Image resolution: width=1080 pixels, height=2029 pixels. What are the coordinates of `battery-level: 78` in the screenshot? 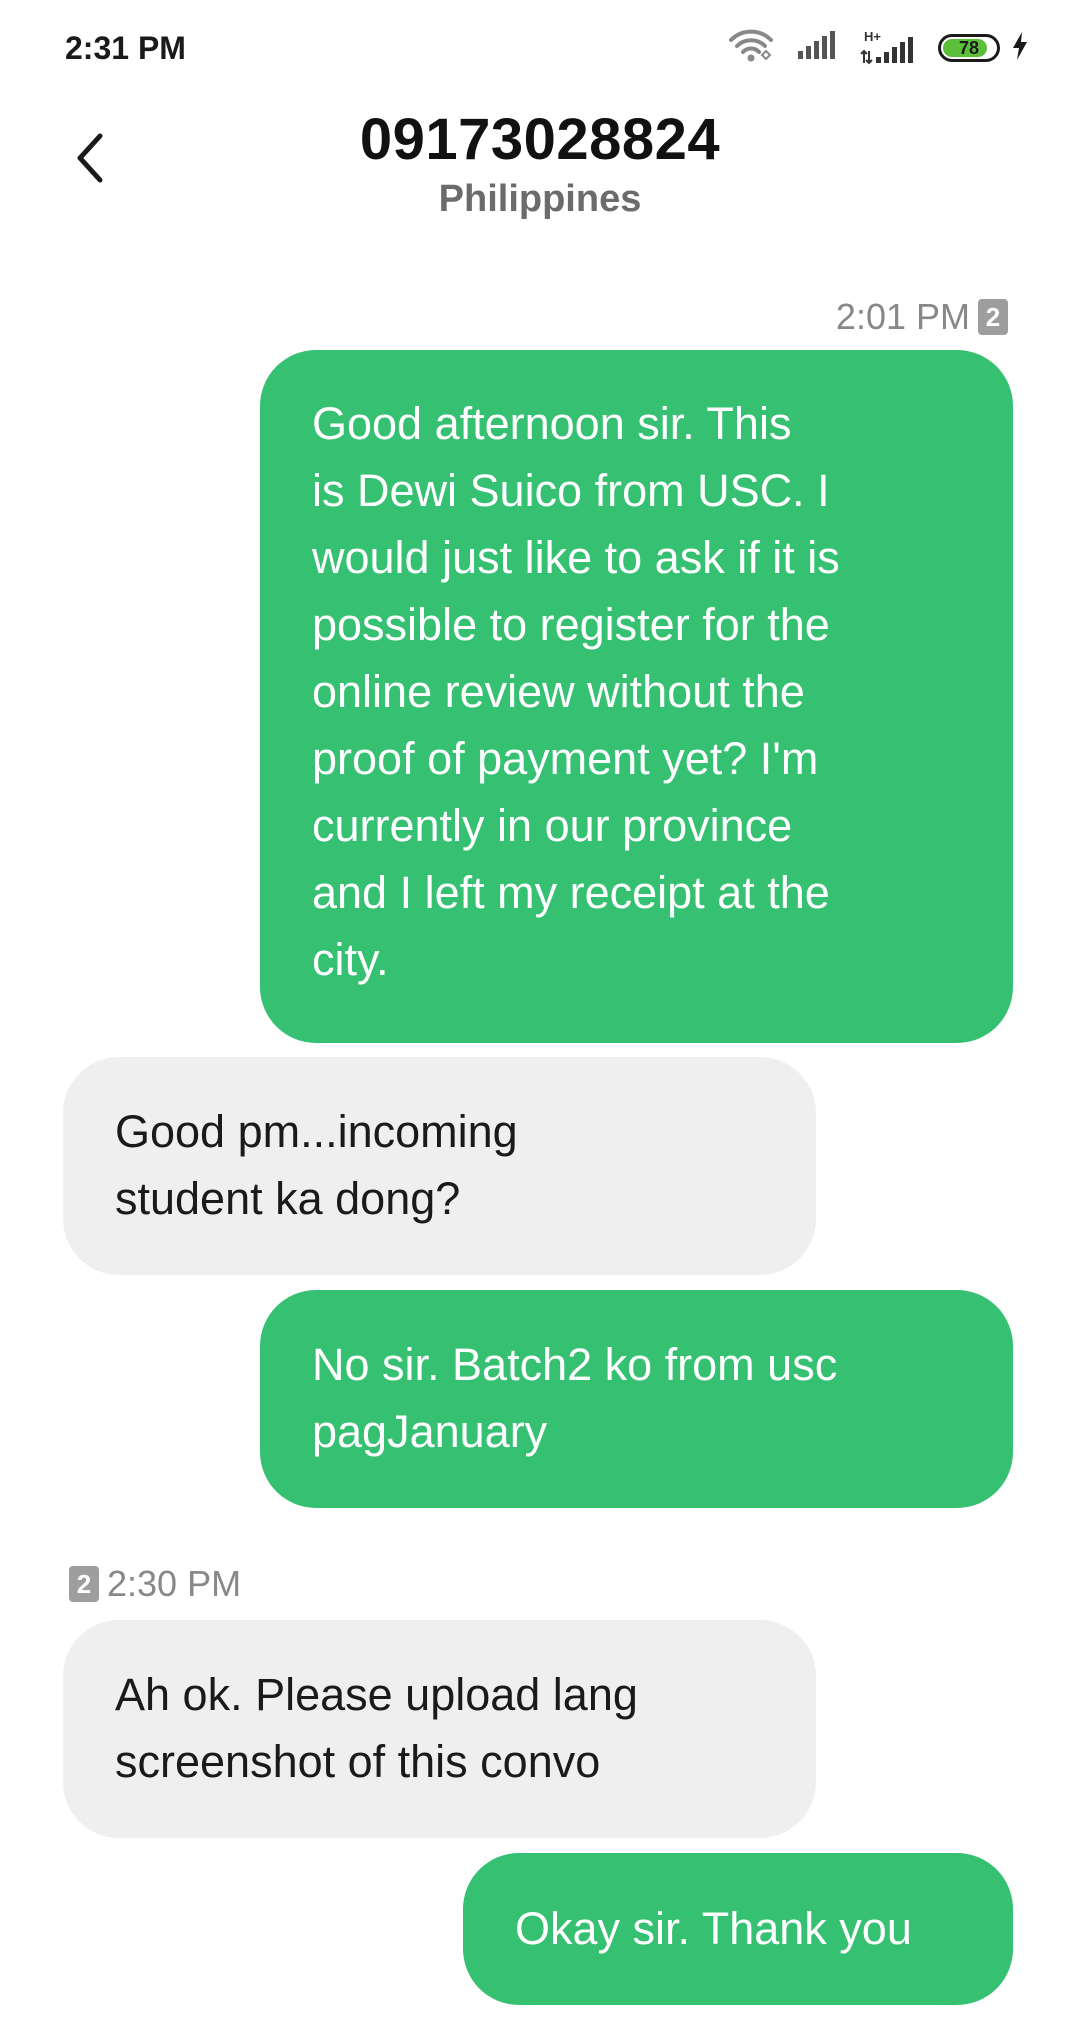 It's located at (969, 48).